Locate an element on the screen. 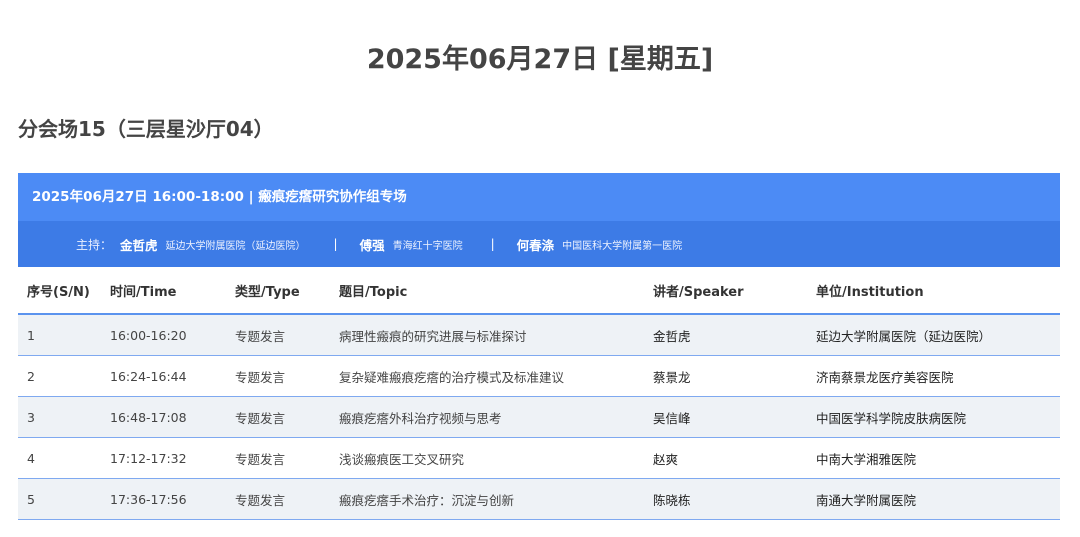  cell-speaker: 蔡景龙 is located at coordinates (725, 376).